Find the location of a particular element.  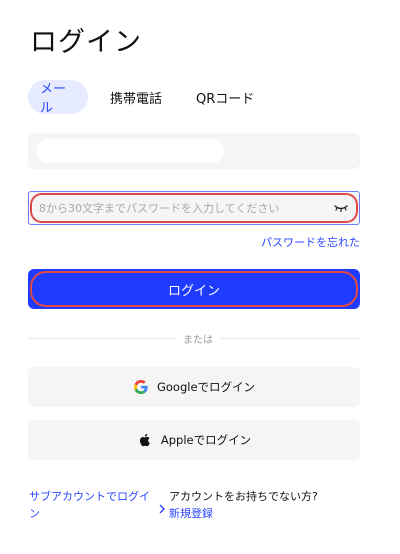

google-icon is located at coordinates (141, 387).